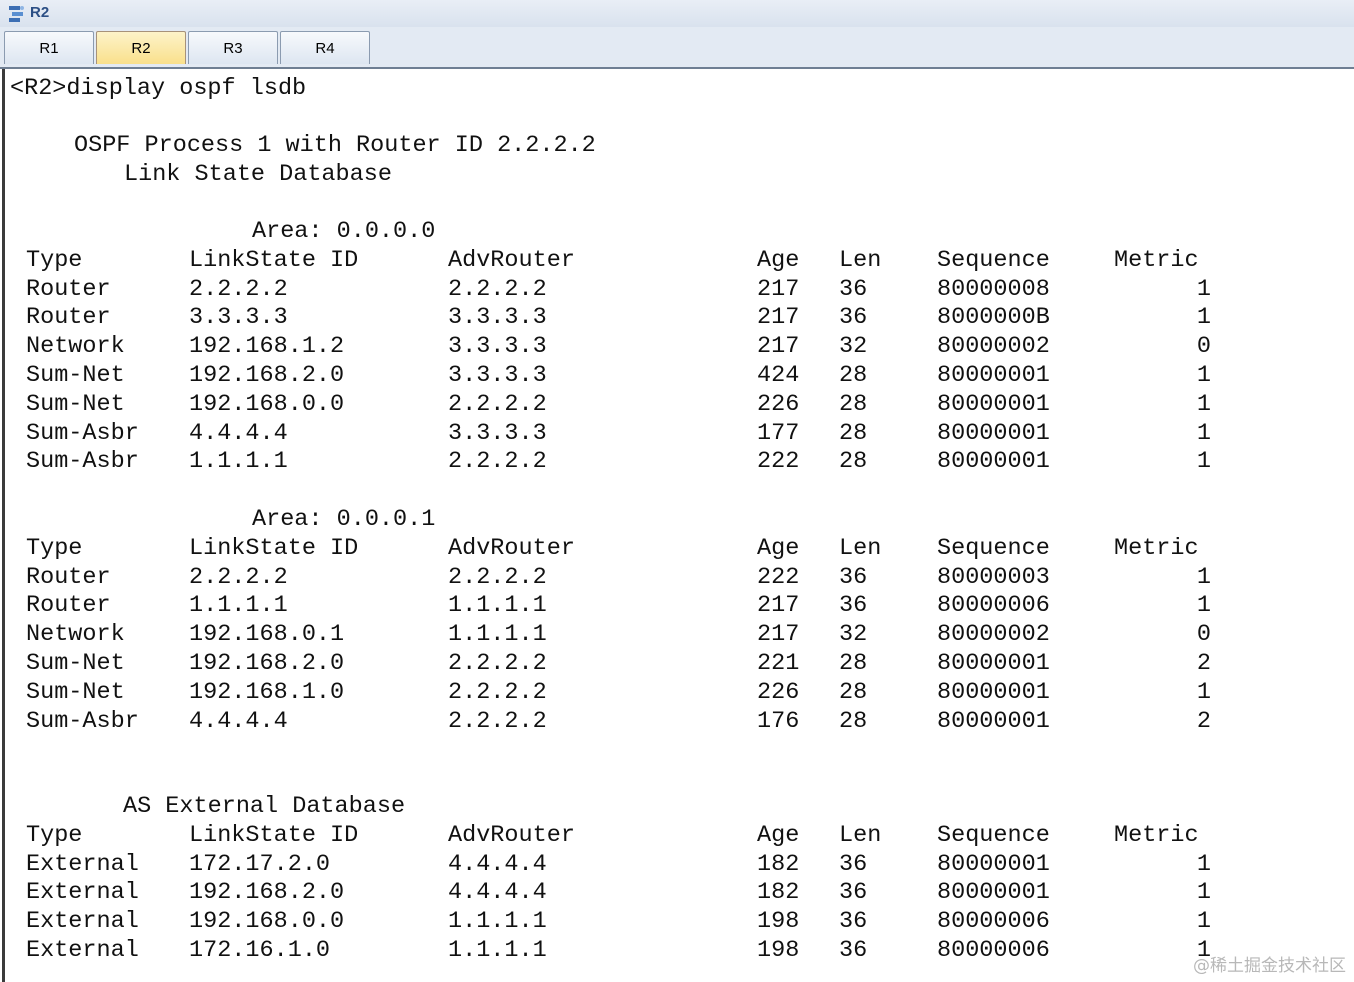 This screenshot has height=982, width=1354. I want to click on watermark: @稀土掘金技术社区, so click(1269, 966).